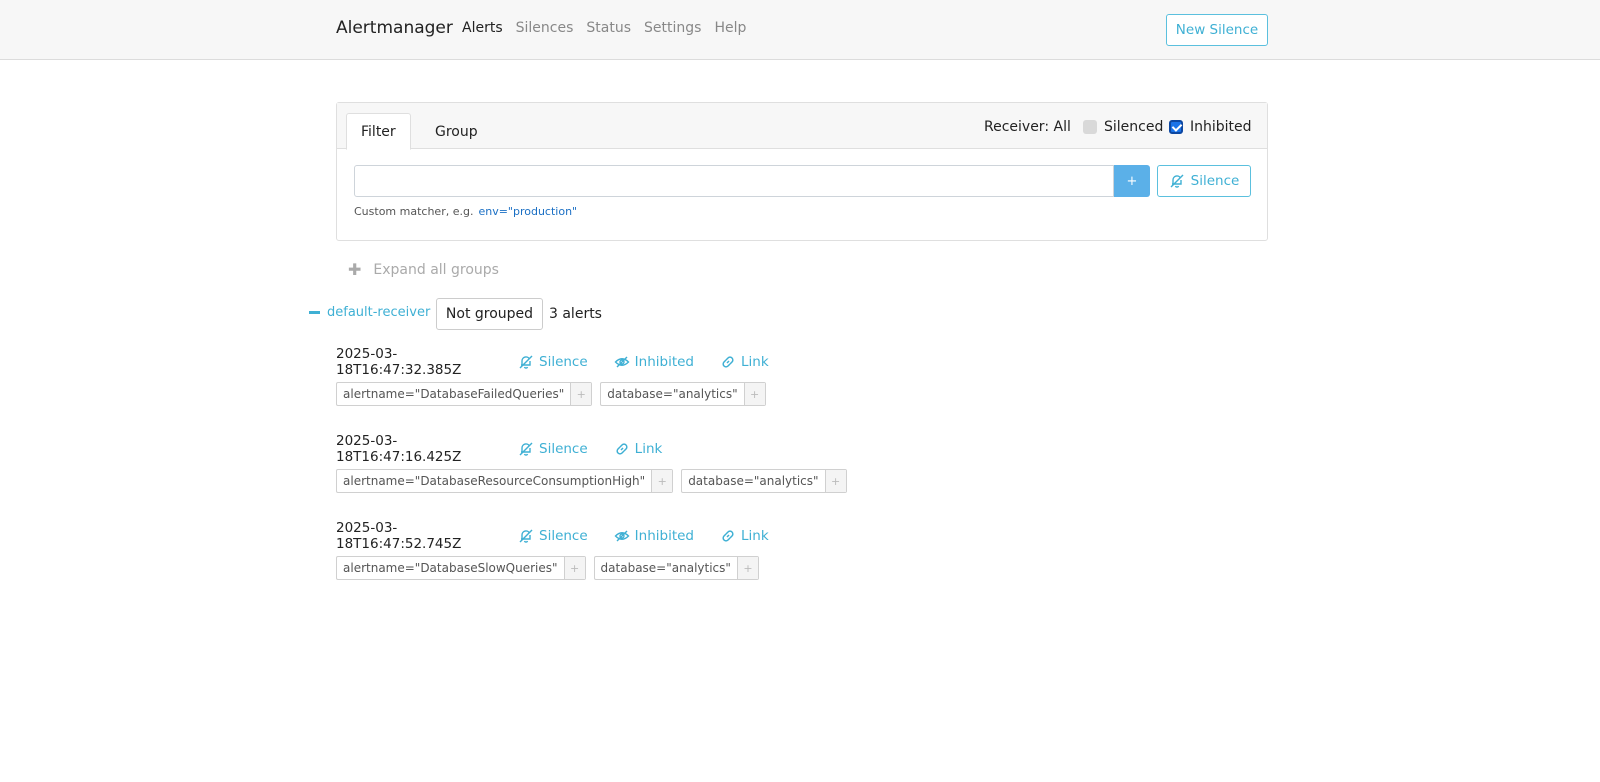 The width and height of the screenshot is (1600, 782). I want to click on silenced-checkbox-box, so click(1090, 127).